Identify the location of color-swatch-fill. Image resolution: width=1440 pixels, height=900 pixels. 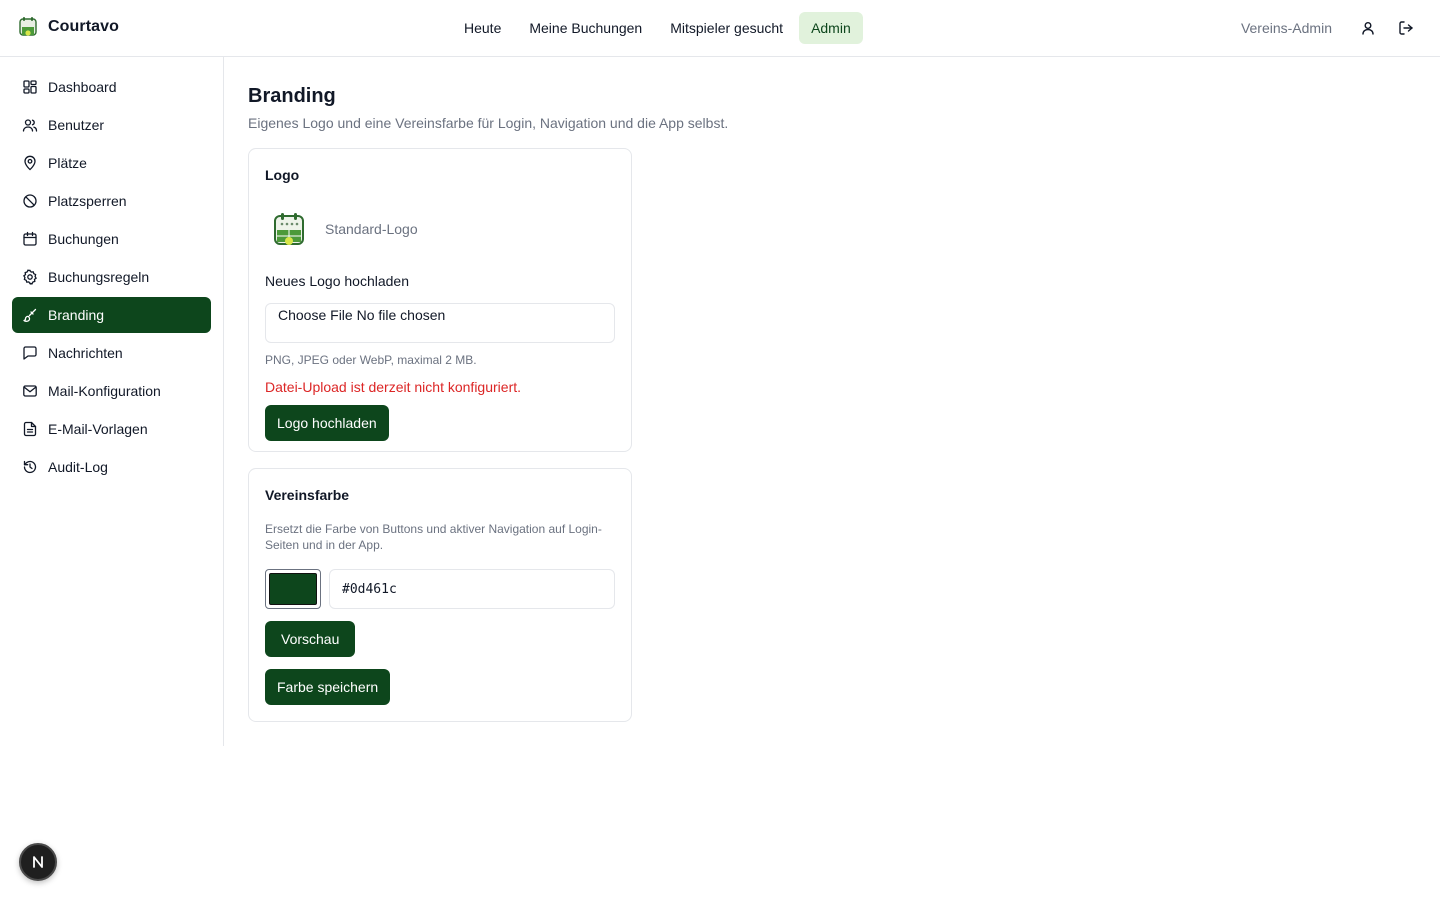
(293, 589).